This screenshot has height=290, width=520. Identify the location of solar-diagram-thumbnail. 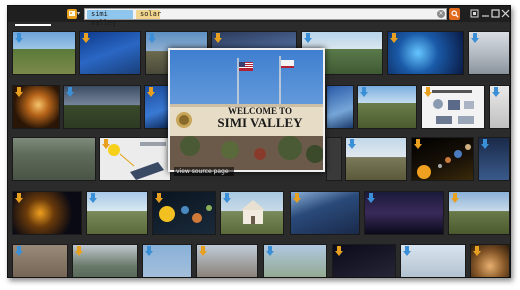
(137, 161).